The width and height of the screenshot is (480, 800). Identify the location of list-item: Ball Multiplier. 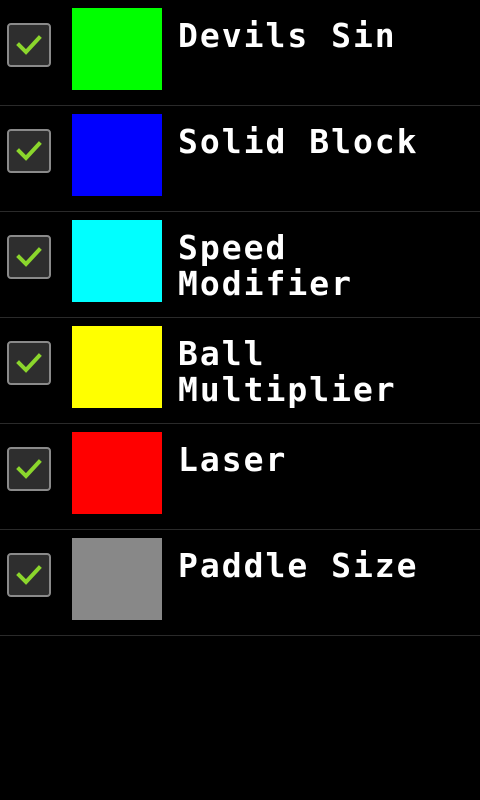
(240, 371).